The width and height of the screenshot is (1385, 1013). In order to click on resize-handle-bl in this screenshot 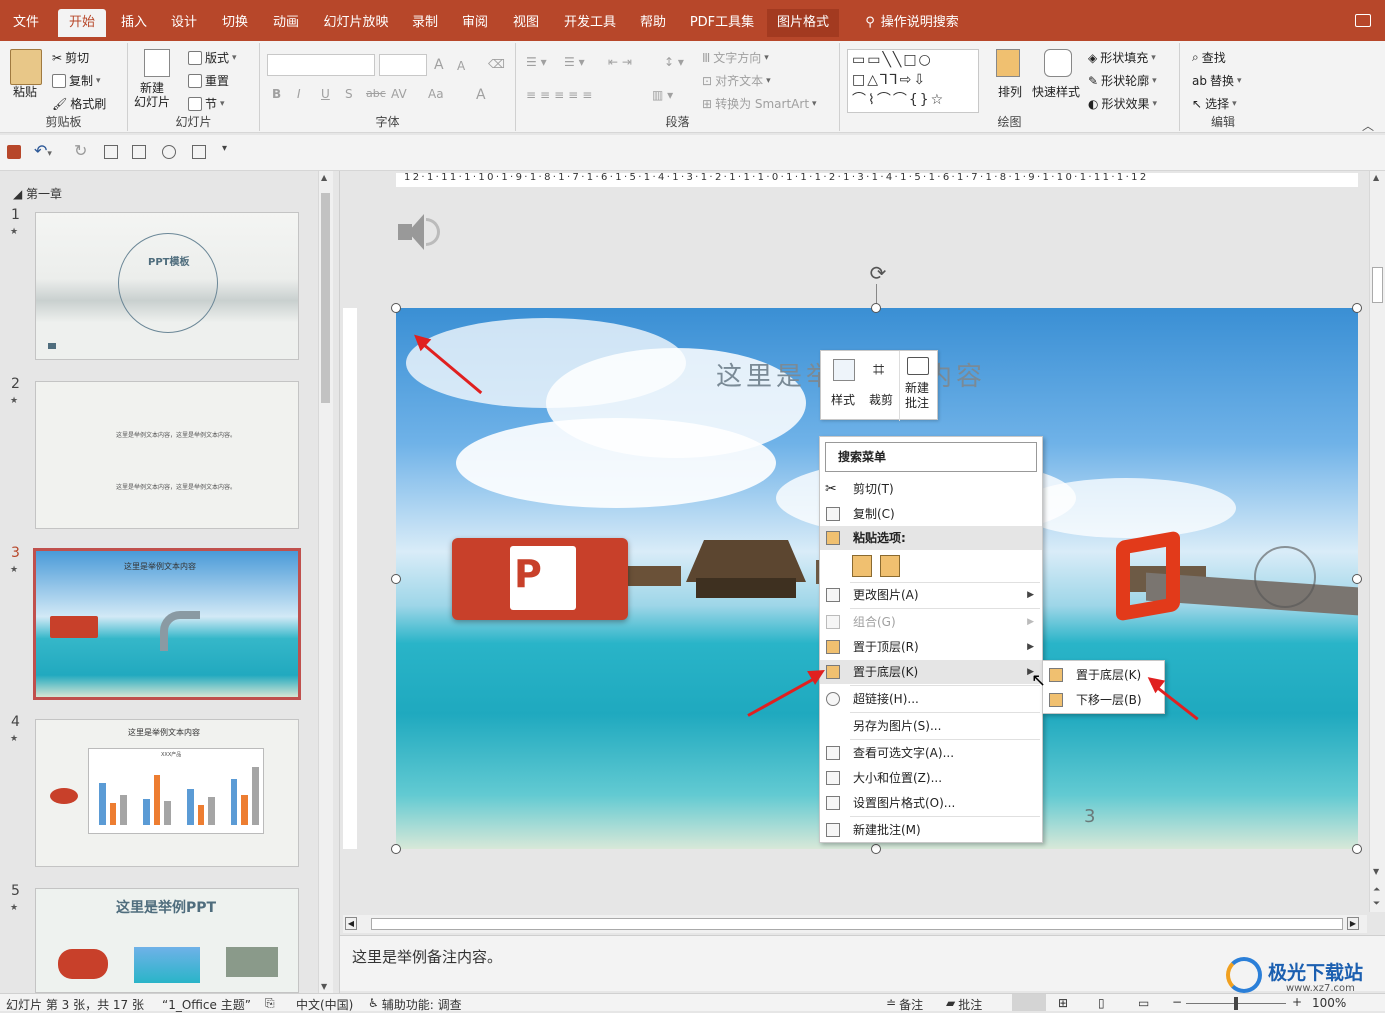, I will do `click(396, 849)`.